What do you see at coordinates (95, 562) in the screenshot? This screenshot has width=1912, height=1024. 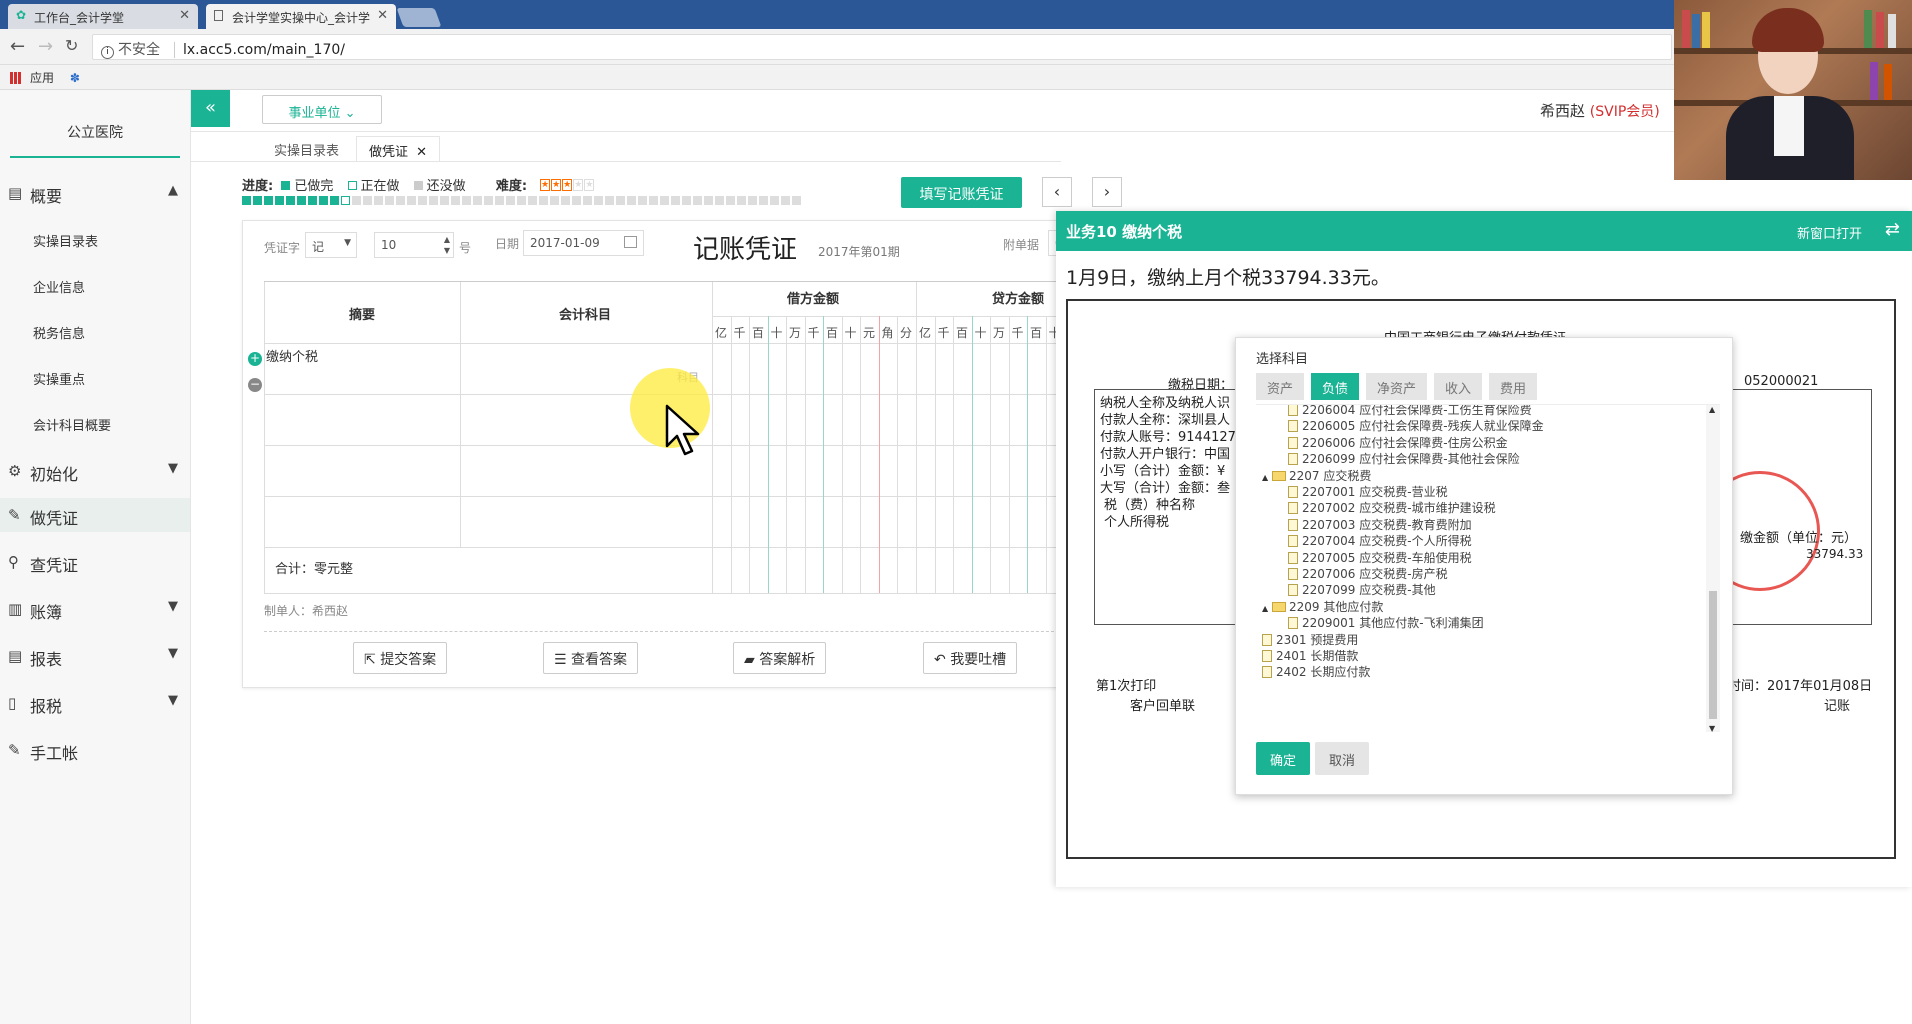 I see `sidebar-item-check-voucher: ⚲ 查凭证` at bounding box center [95, 562].